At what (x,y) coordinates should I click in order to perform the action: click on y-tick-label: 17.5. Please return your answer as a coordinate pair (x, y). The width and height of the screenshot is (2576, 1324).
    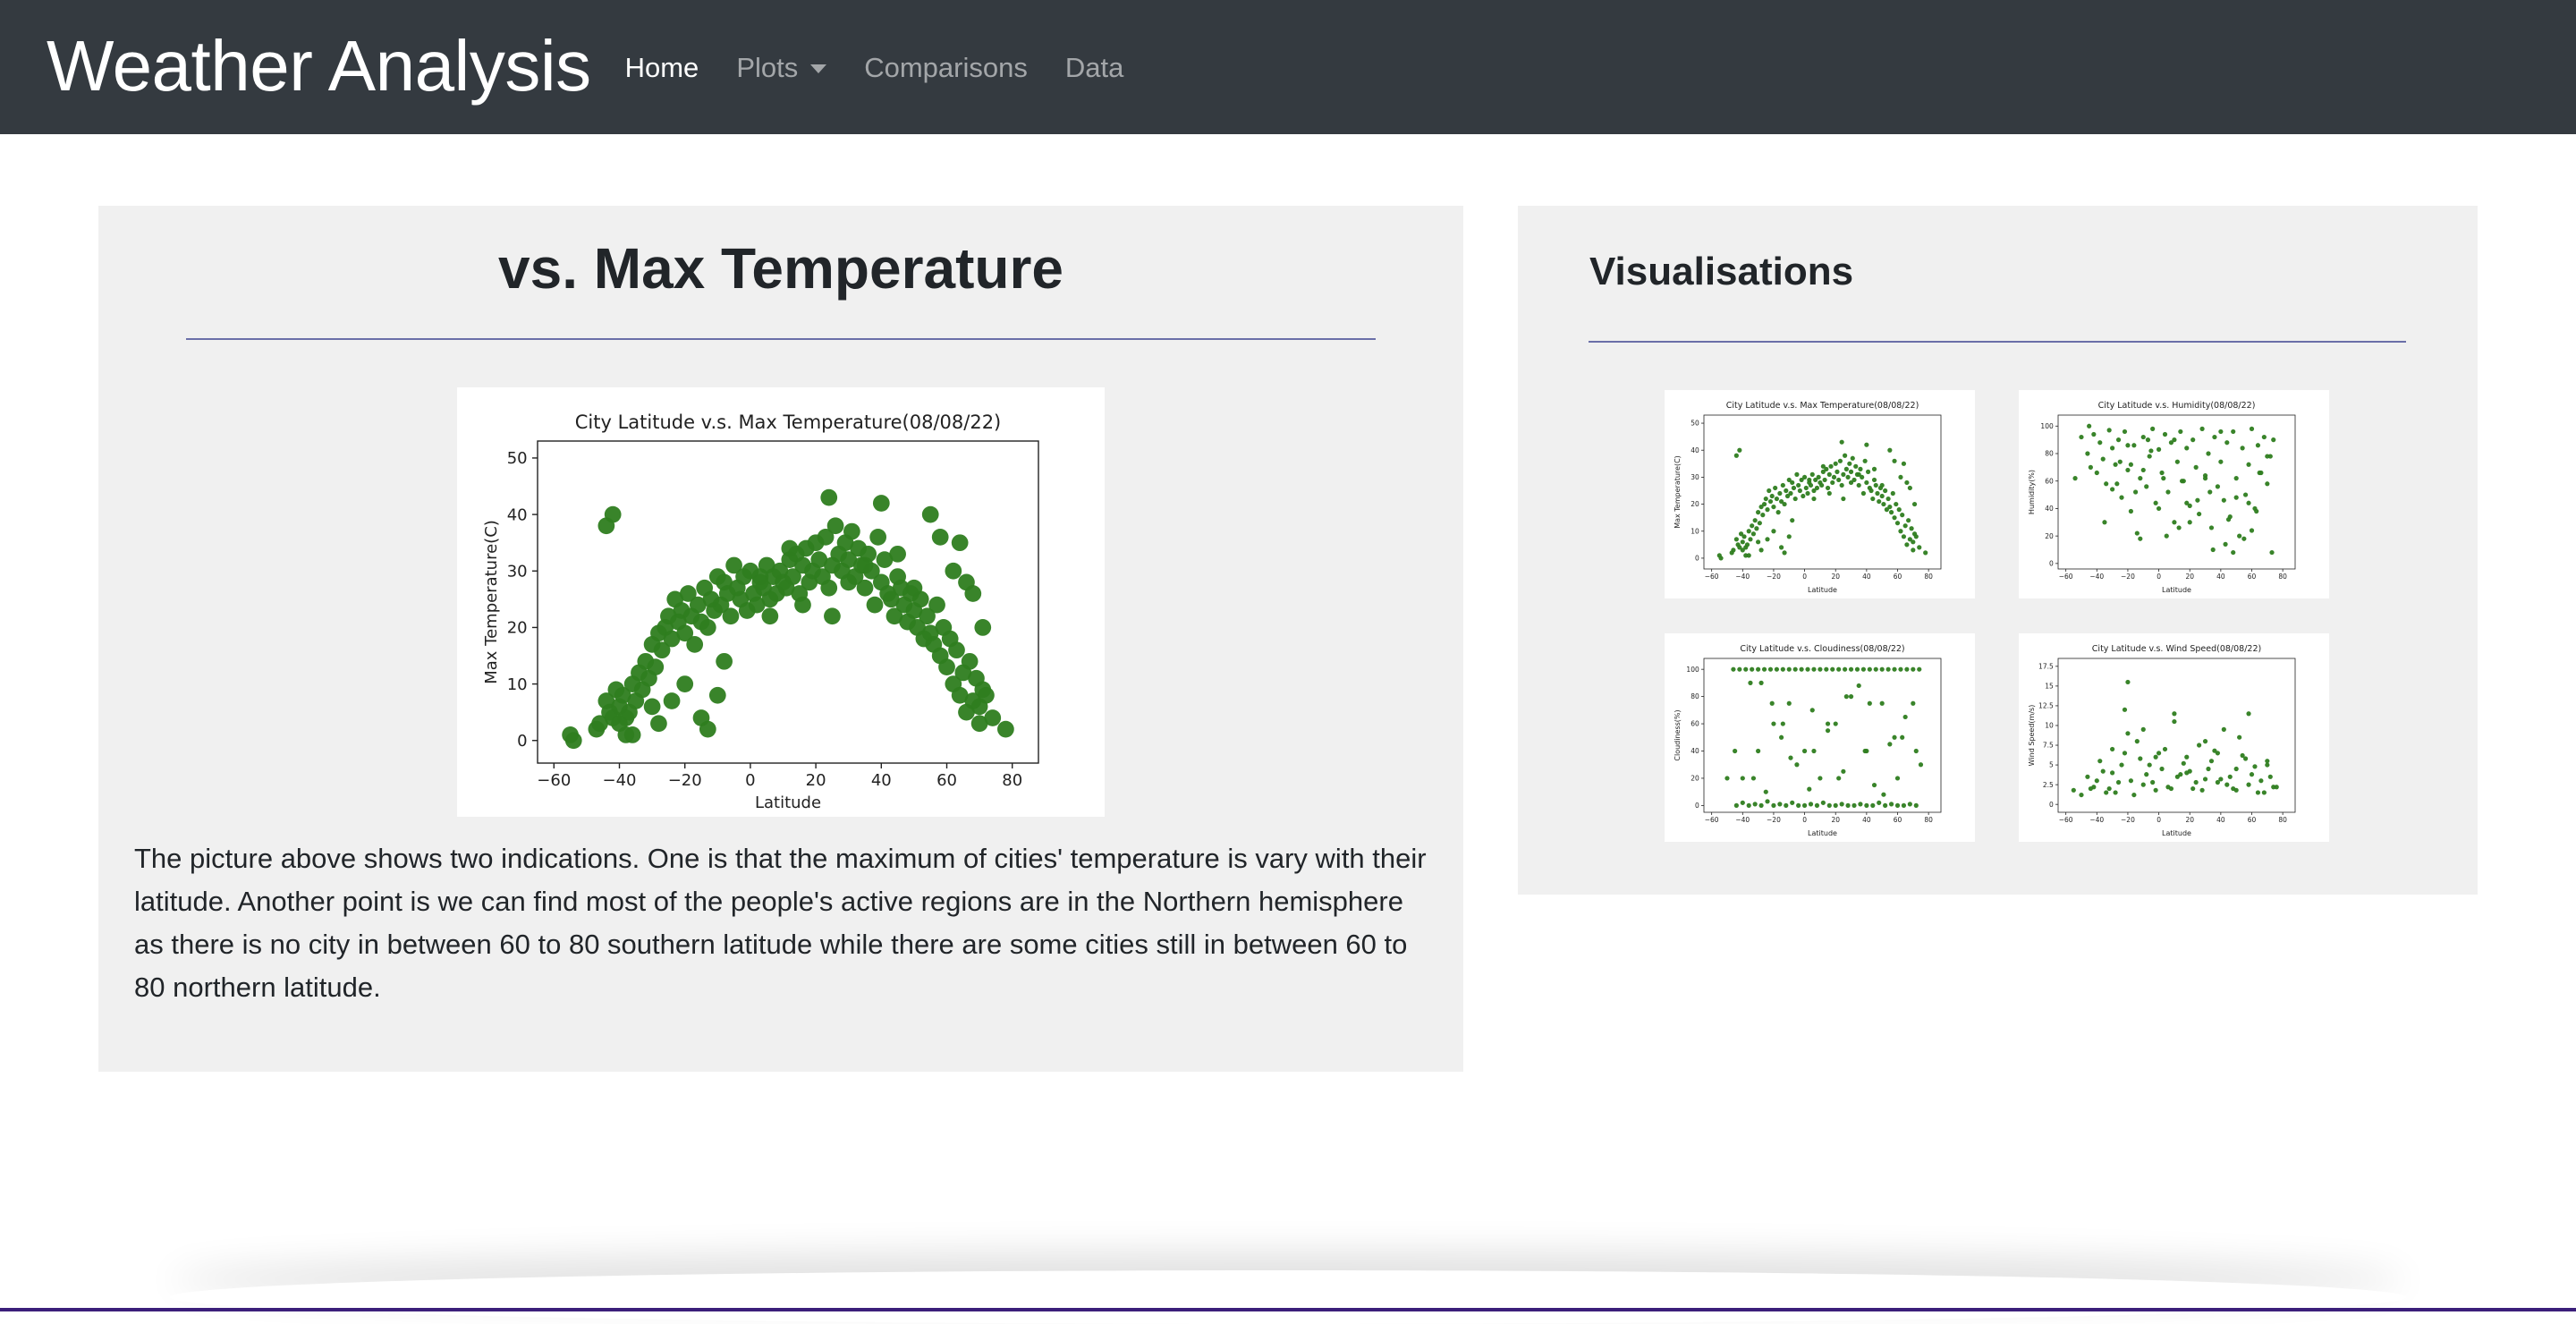
    Looking at the image, I should click on (2046, 666).